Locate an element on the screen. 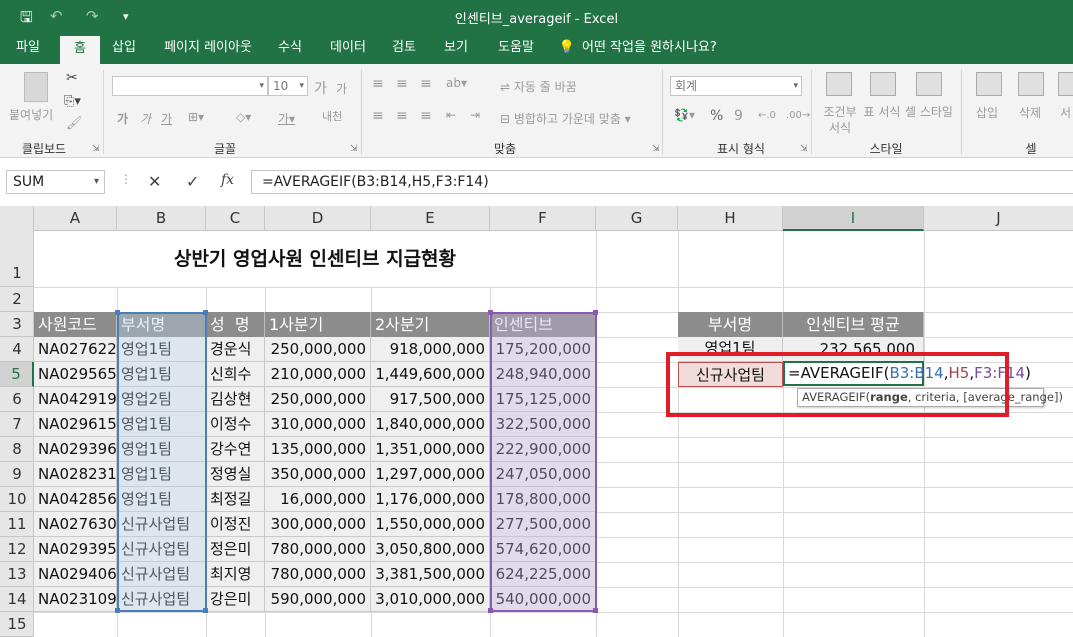  copy-icon: ⎘▾ is located at coordinates (72, 101).